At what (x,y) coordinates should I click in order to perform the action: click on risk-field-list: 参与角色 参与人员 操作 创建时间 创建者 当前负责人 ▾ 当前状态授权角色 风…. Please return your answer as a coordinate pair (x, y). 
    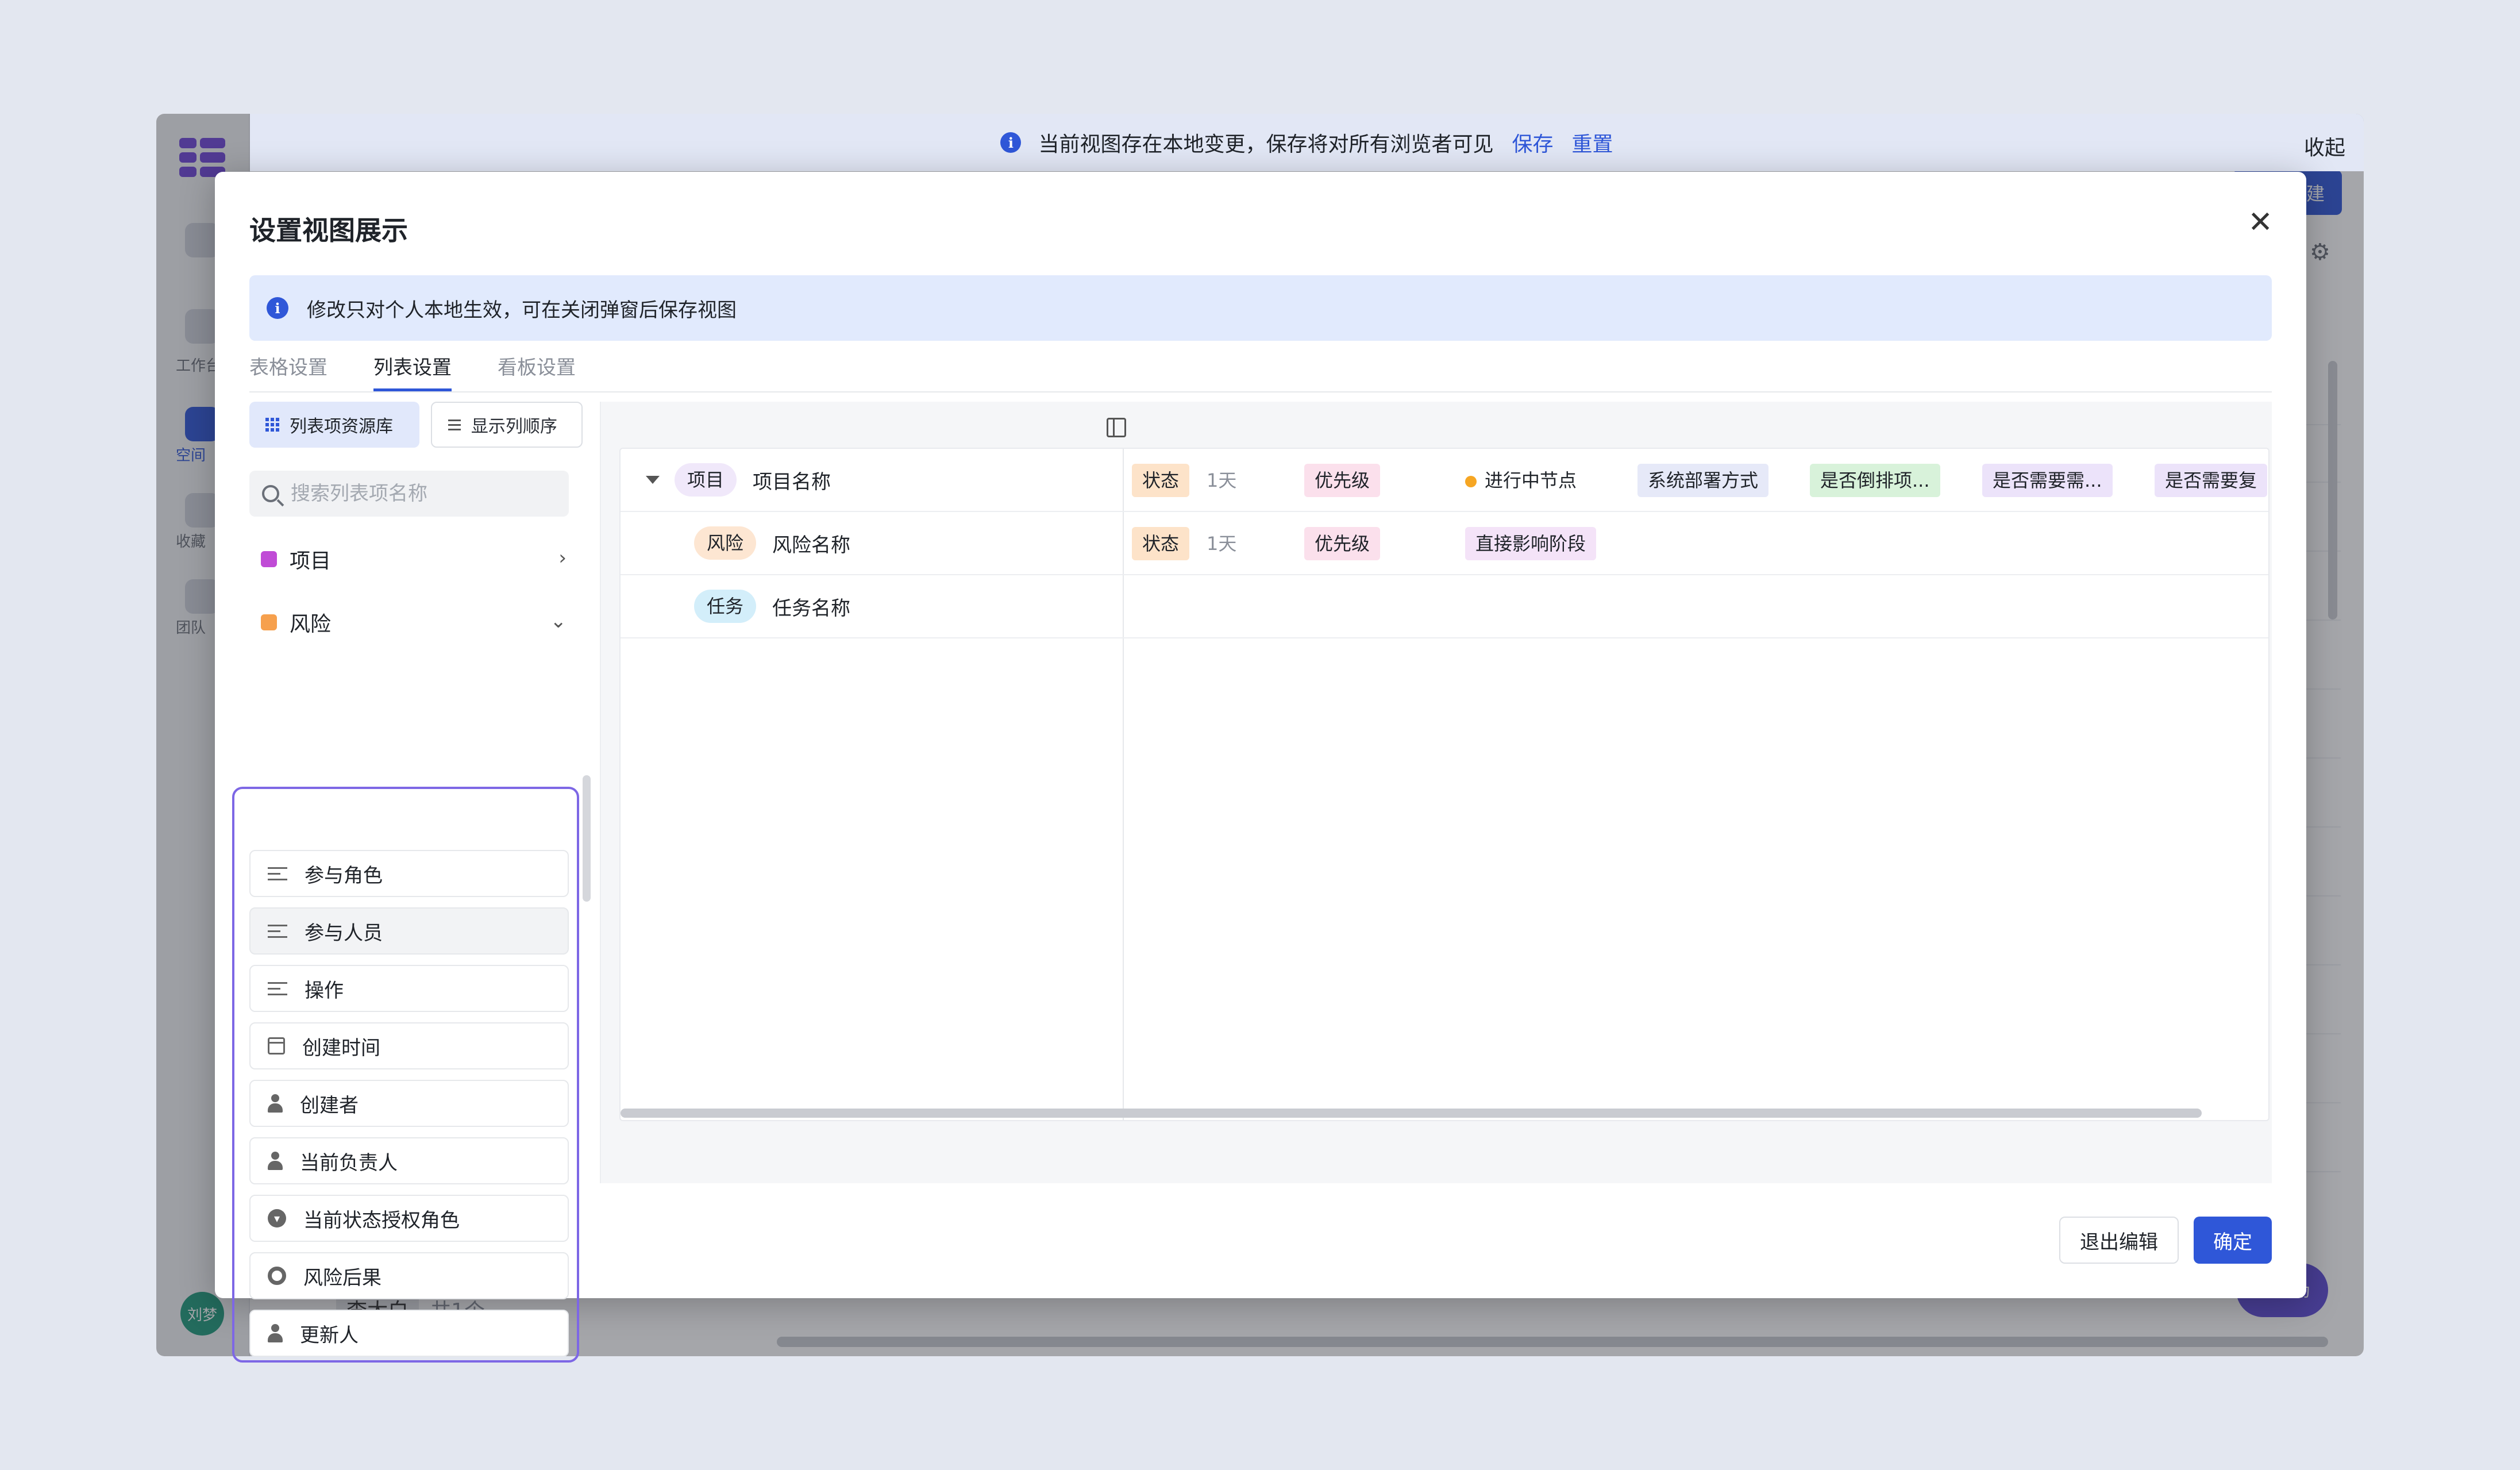
    Looking at the image, I should click on (409, 1108).